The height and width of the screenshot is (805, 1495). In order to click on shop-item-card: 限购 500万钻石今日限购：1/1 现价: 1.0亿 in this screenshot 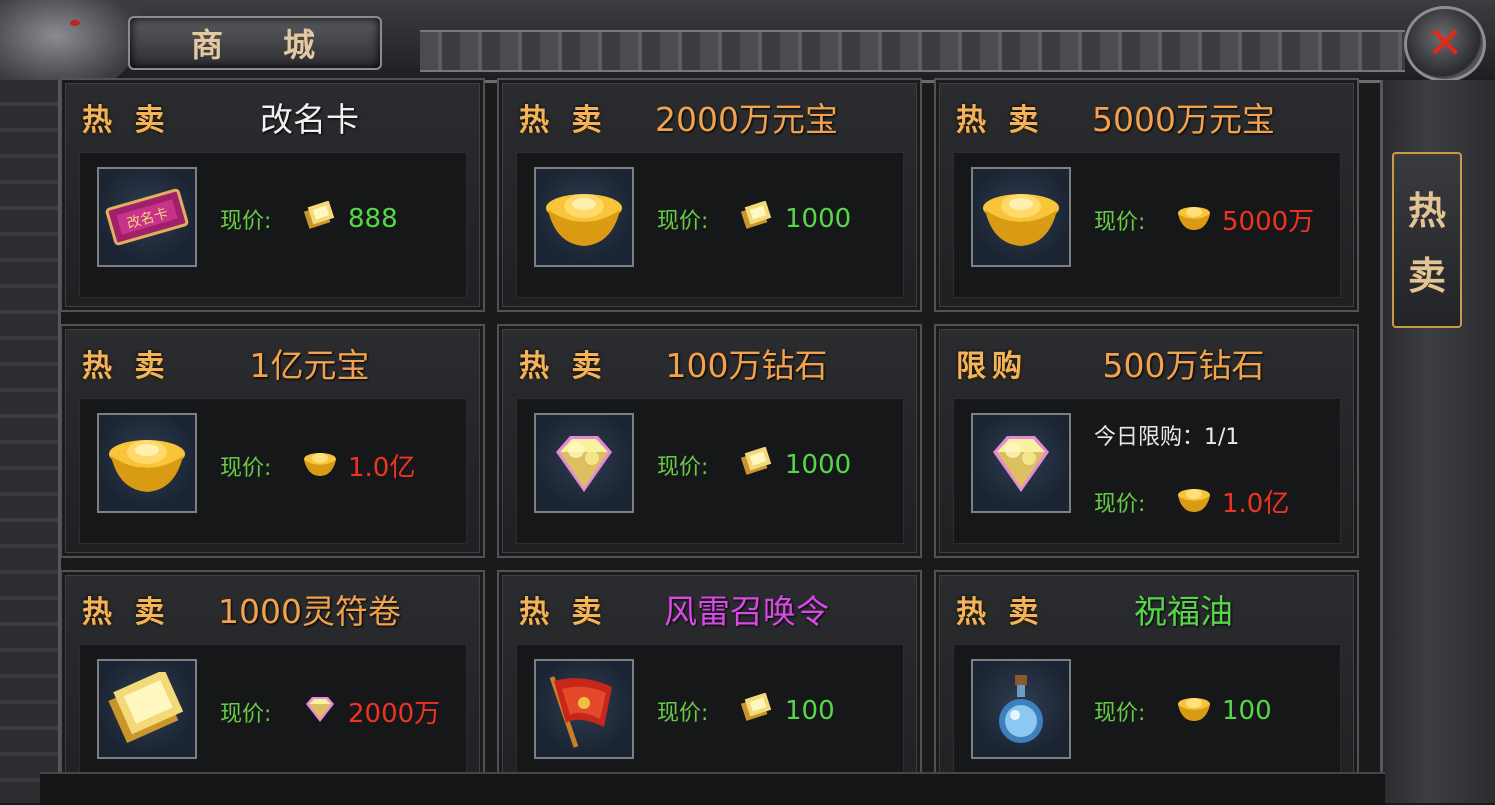, I will do `click(1146, 441)`.